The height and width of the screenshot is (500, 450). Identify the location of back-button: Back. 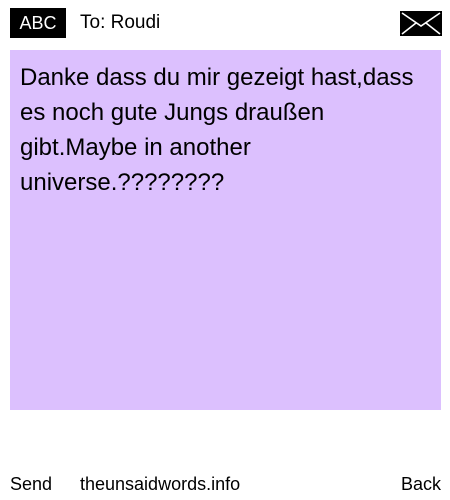
(421, 484).